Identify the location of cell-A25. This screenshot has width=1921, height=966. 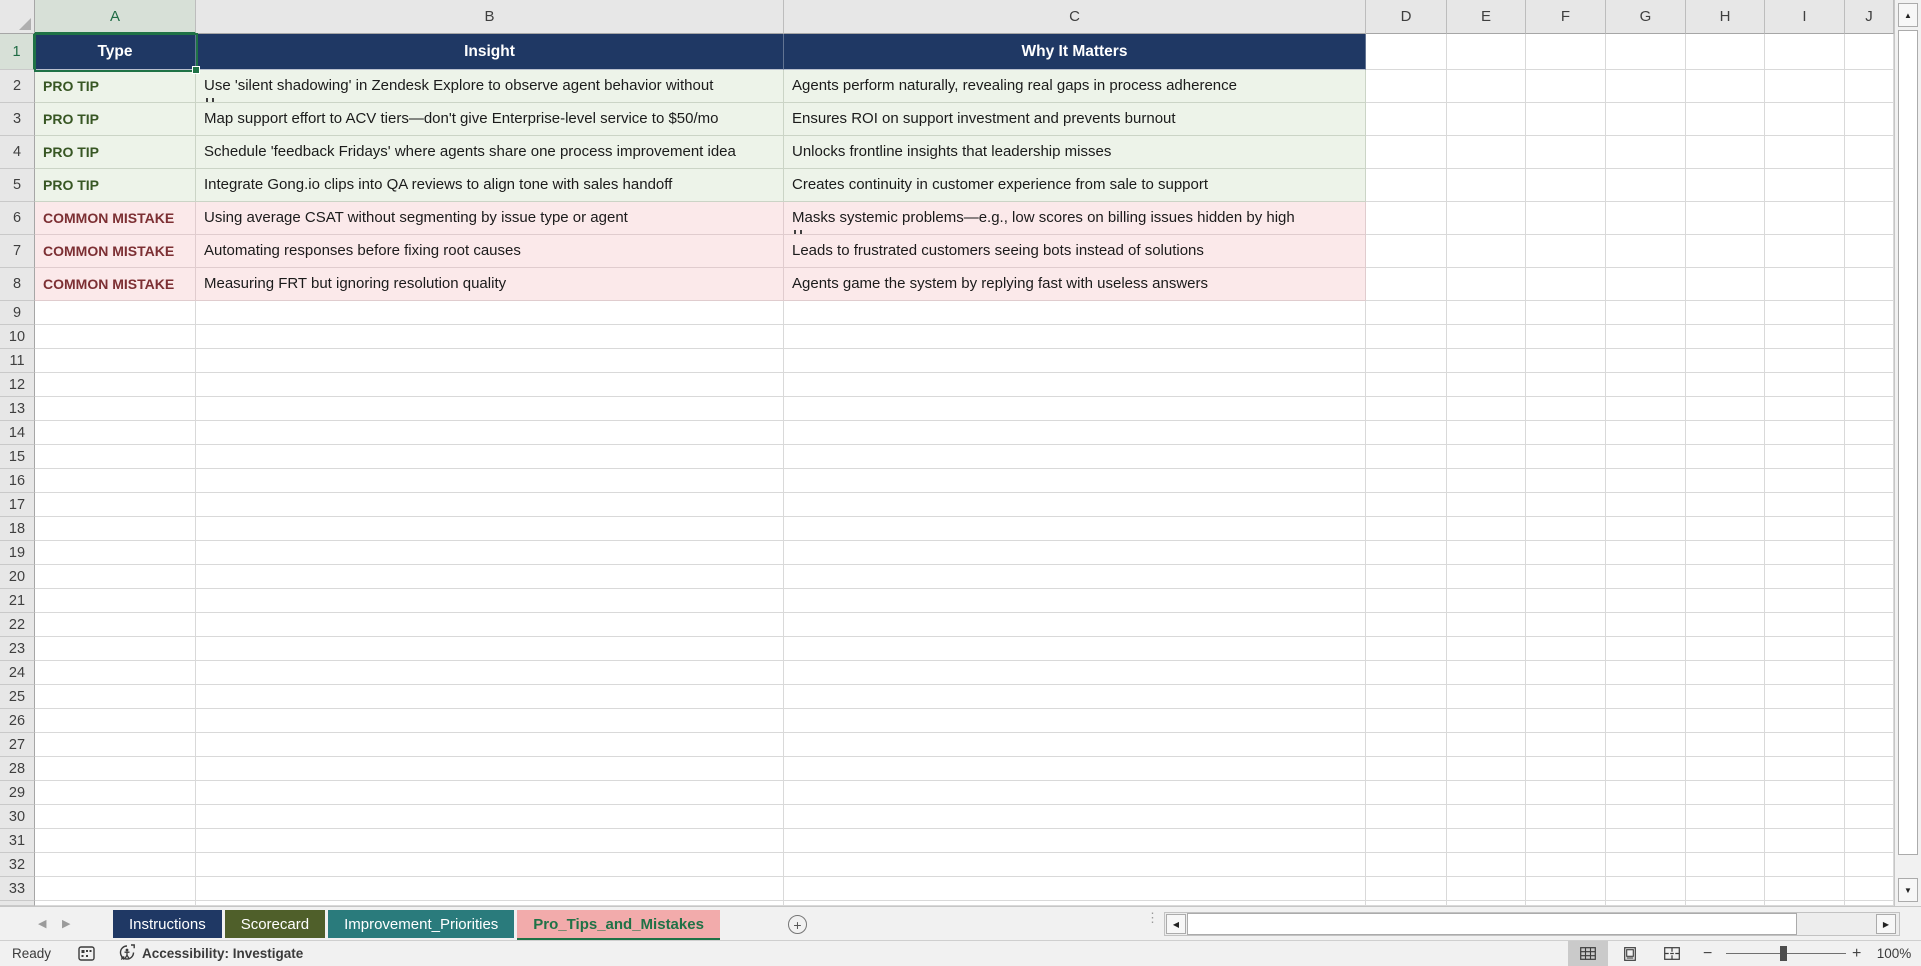
(115, 697).